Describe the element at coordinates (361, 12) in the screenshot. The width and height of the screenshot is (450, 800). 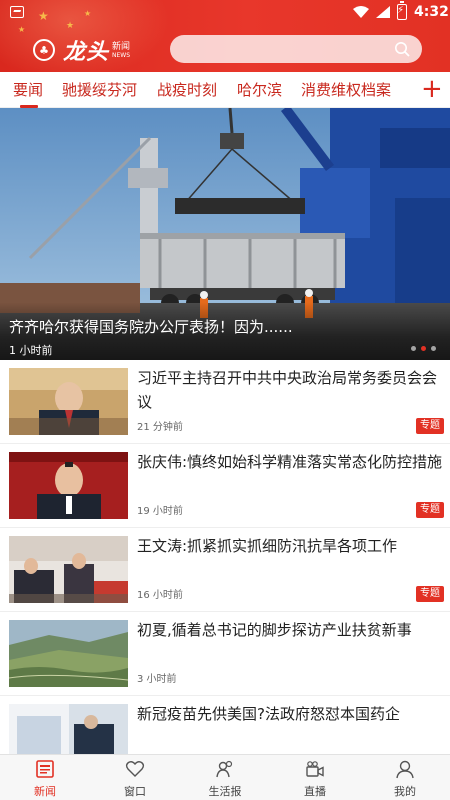
I see `wifi-icon` at that location.